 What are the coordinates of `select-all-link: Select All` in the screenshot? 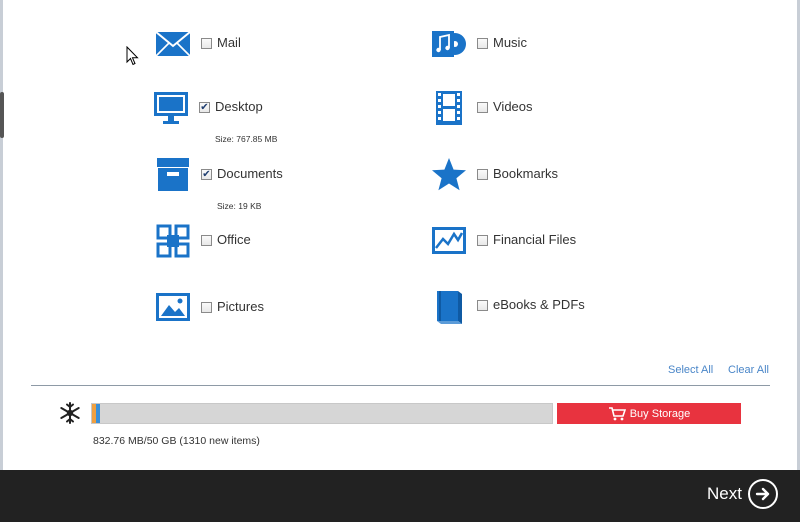 It's located at (690, 370).